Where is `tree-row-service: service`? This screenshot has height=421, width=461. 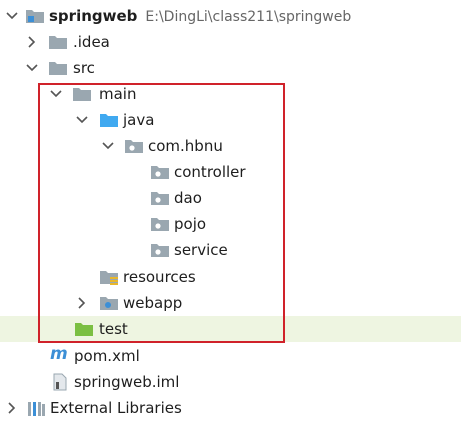 tree-row-service: service is located at coordinates (230, 250).